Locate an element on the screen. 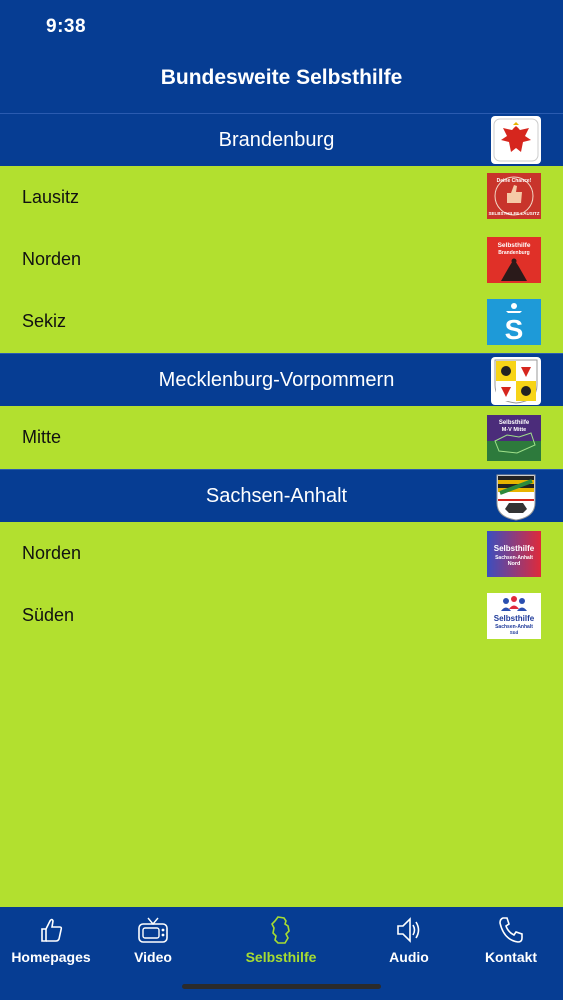 Image resolution: width=563 pixels, height=1000 pixels. section-title: Sachsen-Anhalt is located at coordinates (276, 496).